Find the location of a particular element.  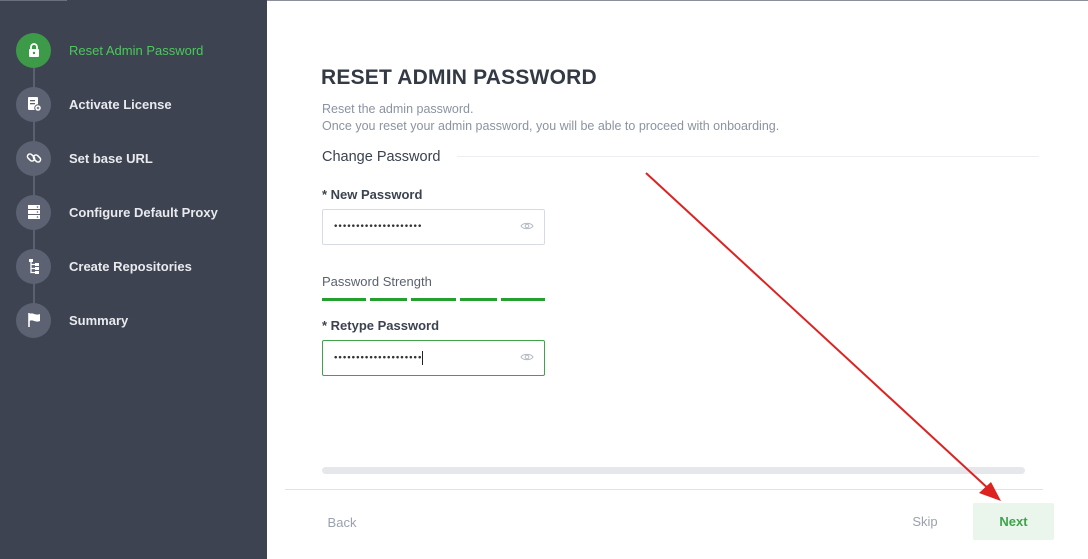

skip-button: Skip is located at coordinates (925, 521).